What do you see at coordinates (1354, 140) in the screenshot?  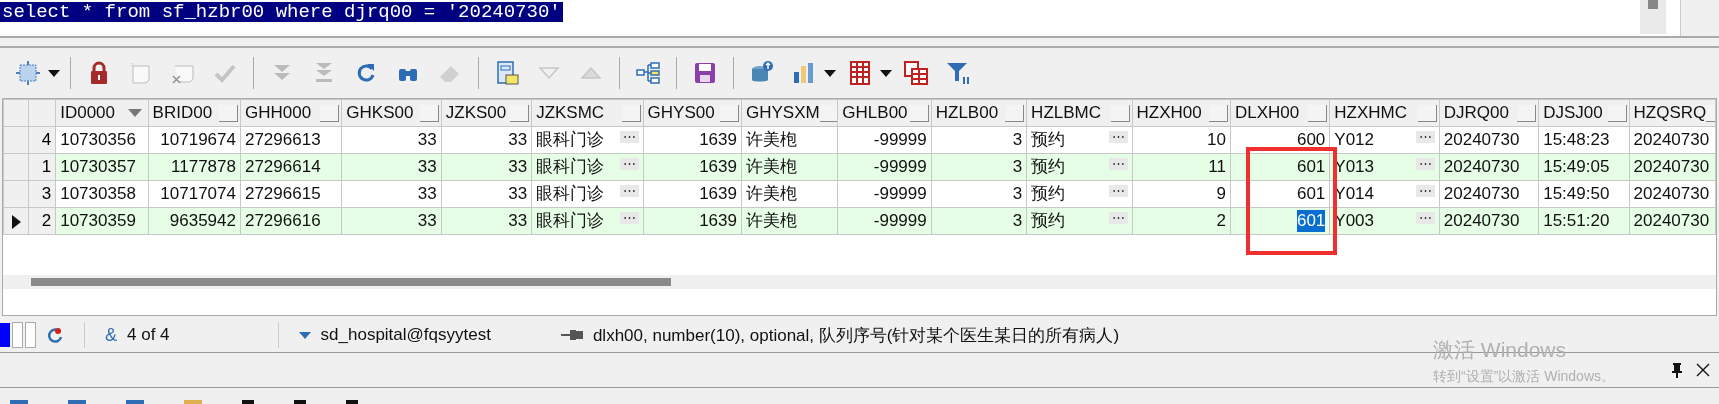 I see `table-cell: Y012` at bounding box center [1354, 140].